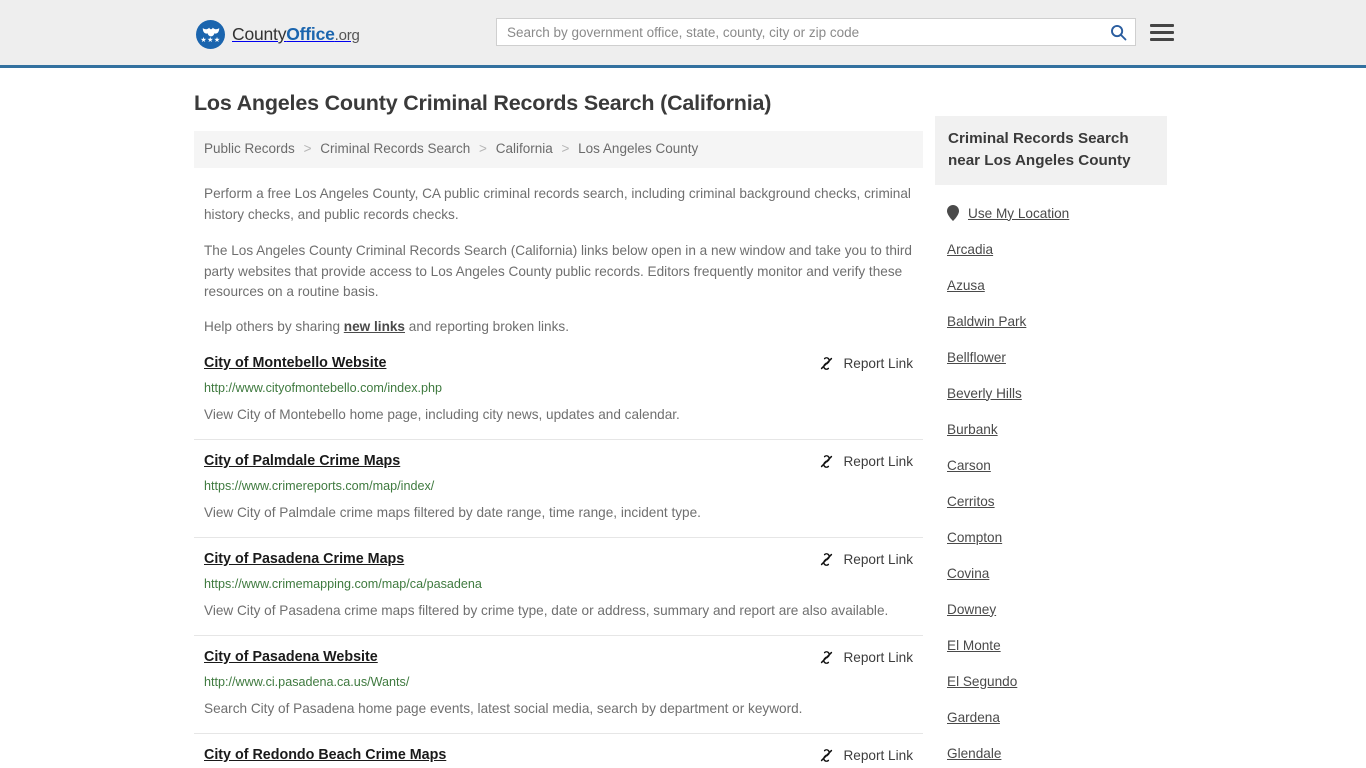 This screenshot has height=768, width=1366. Describe the element at coordinates (1057, 609) in the screenshot. I see `sidebar-item-downey: Downey` at that location.